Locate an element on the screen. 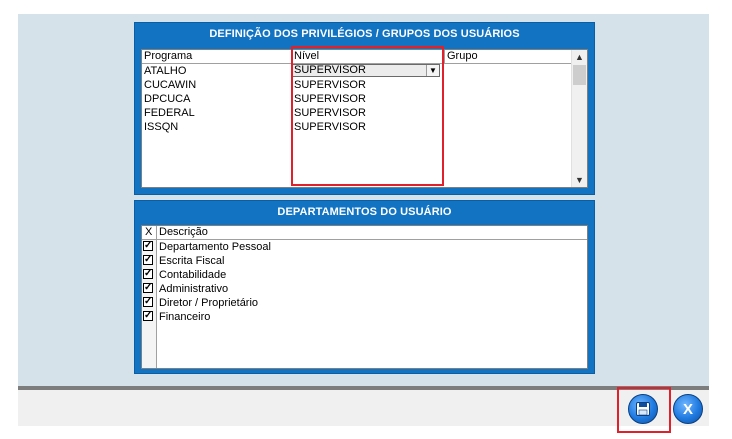 The width and height of the screenshot is (732, 439). close-button: X is located at coordinates (688, 409).